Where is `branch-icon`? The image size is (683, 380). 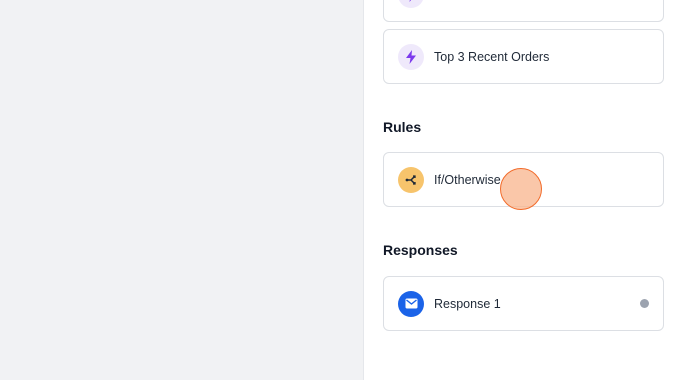 branch-icon is located at coordinates (411, 179).